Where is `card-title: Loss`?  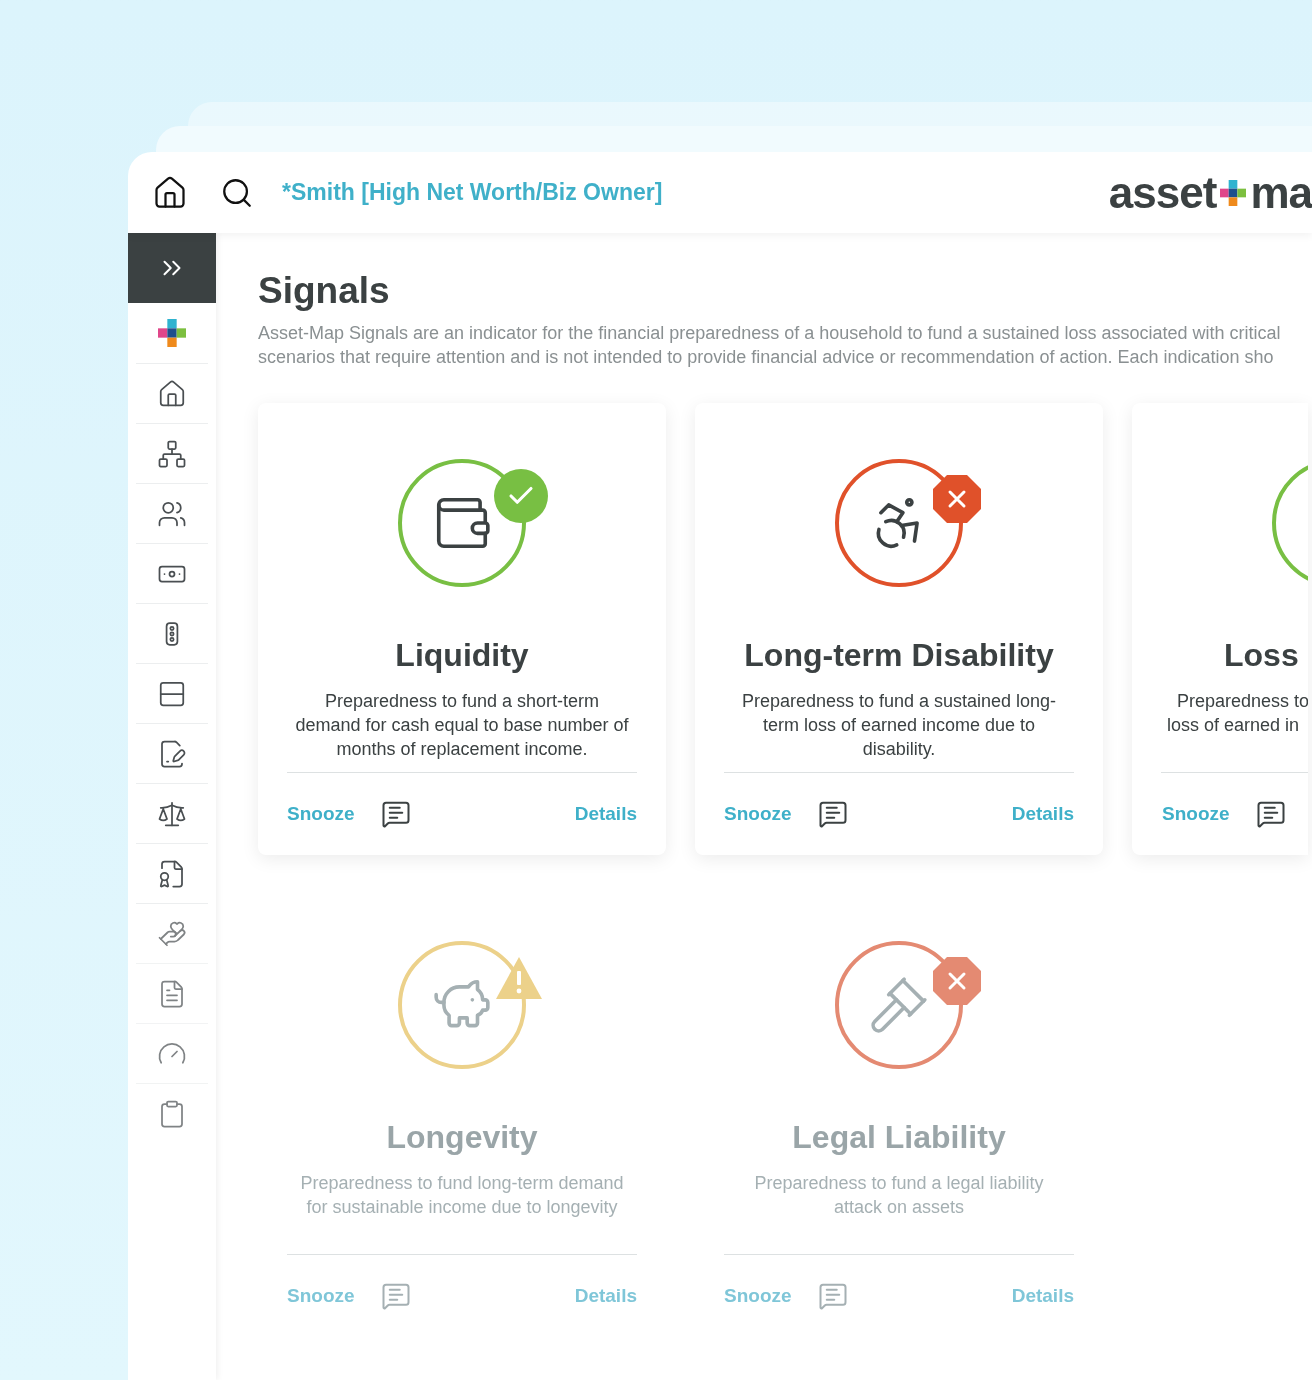 card-title: Loss is located at coordinates (1261, 655).